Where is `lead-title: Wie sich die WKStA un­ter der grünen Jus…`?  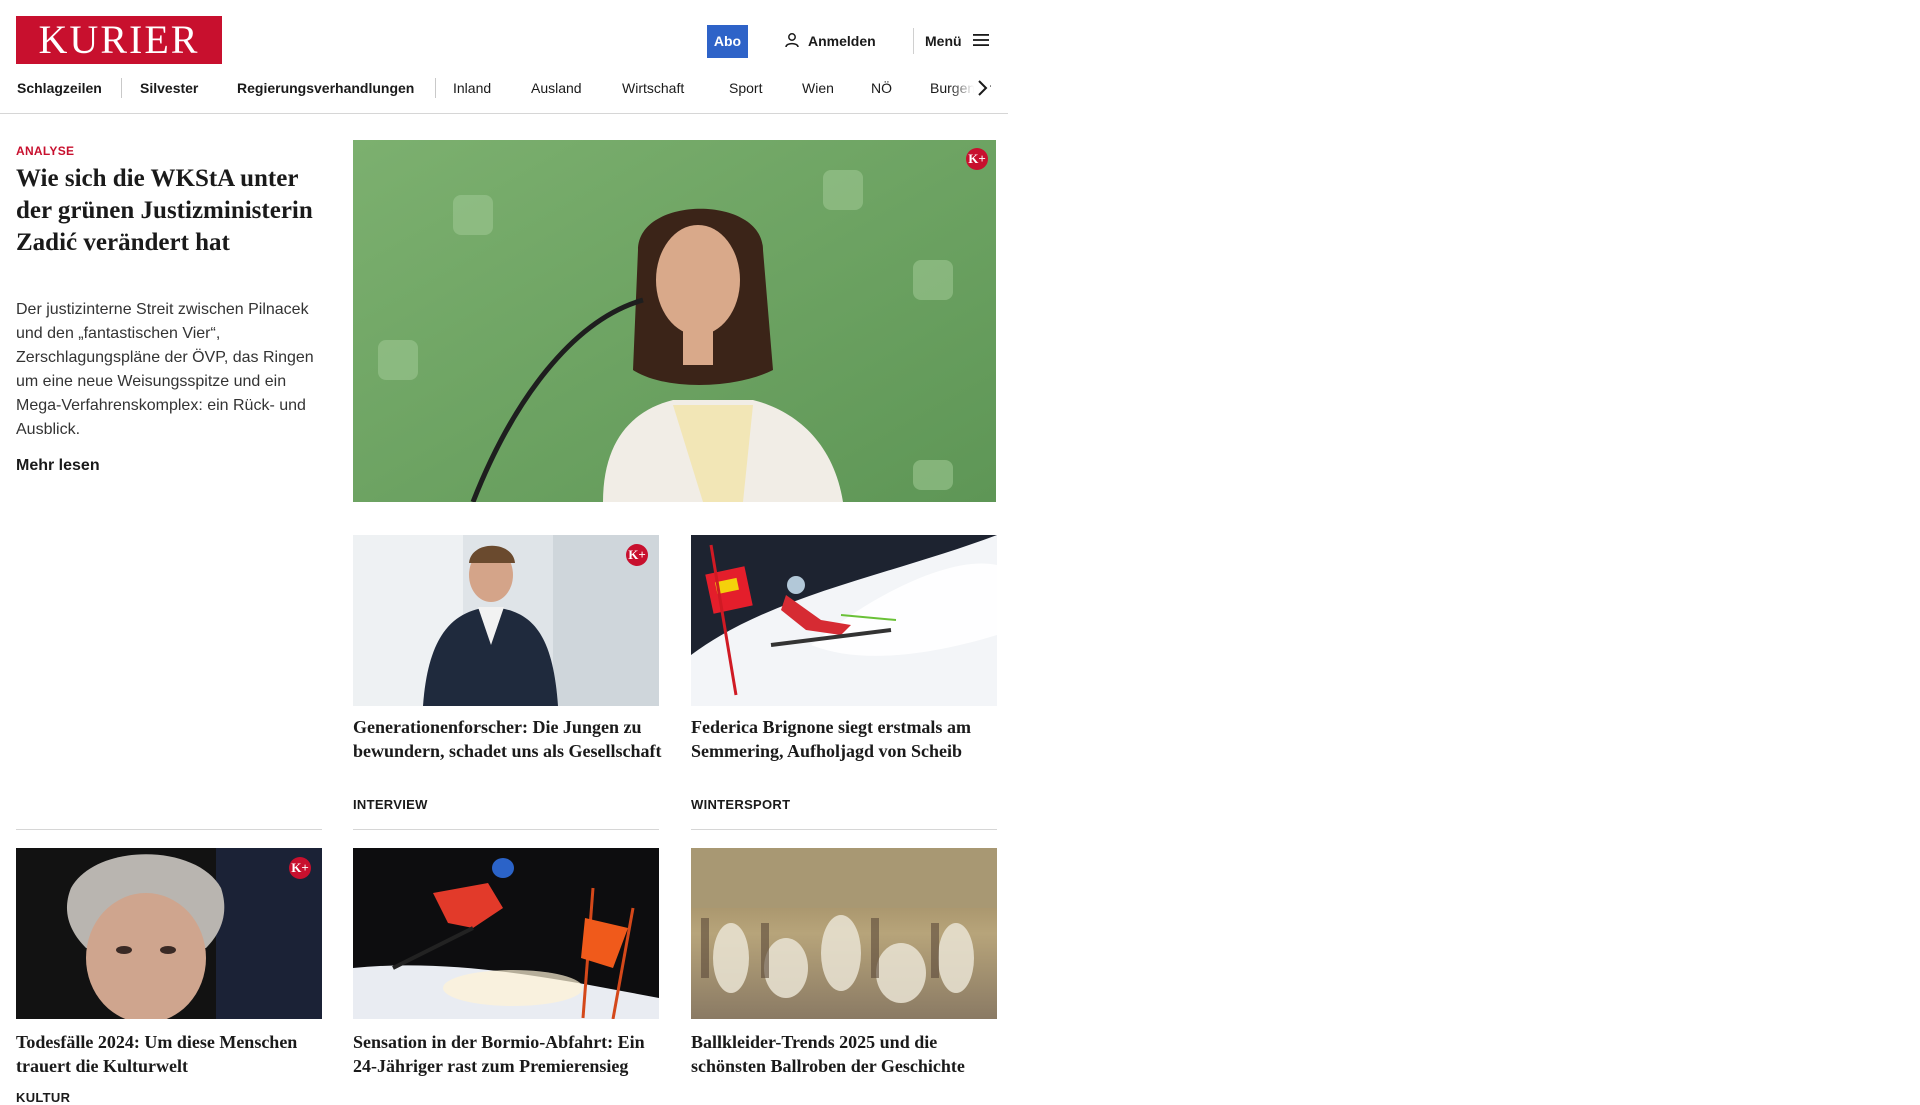
lead-title: Wie sich die WKStA un­ter der grünen Jus… is located at coordinates (166, 211).